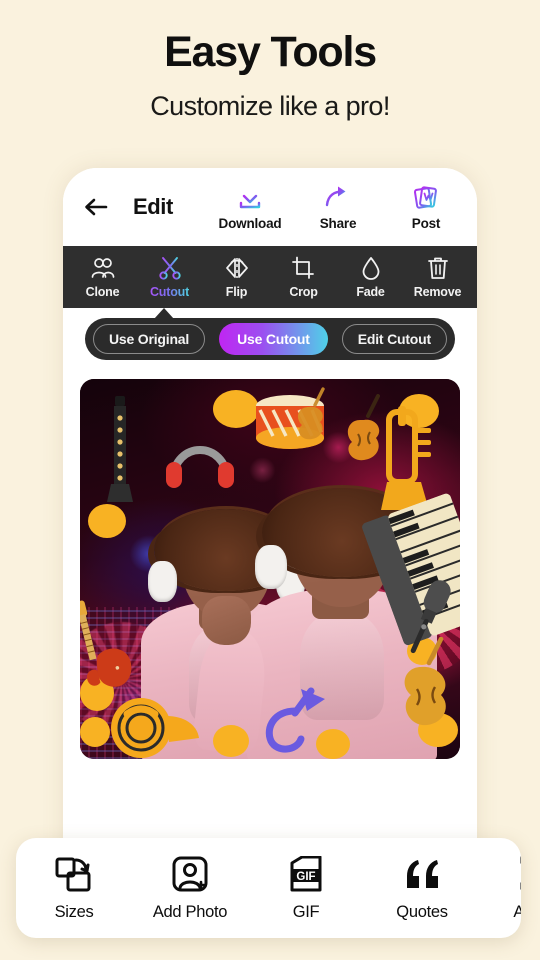 This screenshot has height=960, width=540. I want to click on download-button: Download, so click(250, 207).